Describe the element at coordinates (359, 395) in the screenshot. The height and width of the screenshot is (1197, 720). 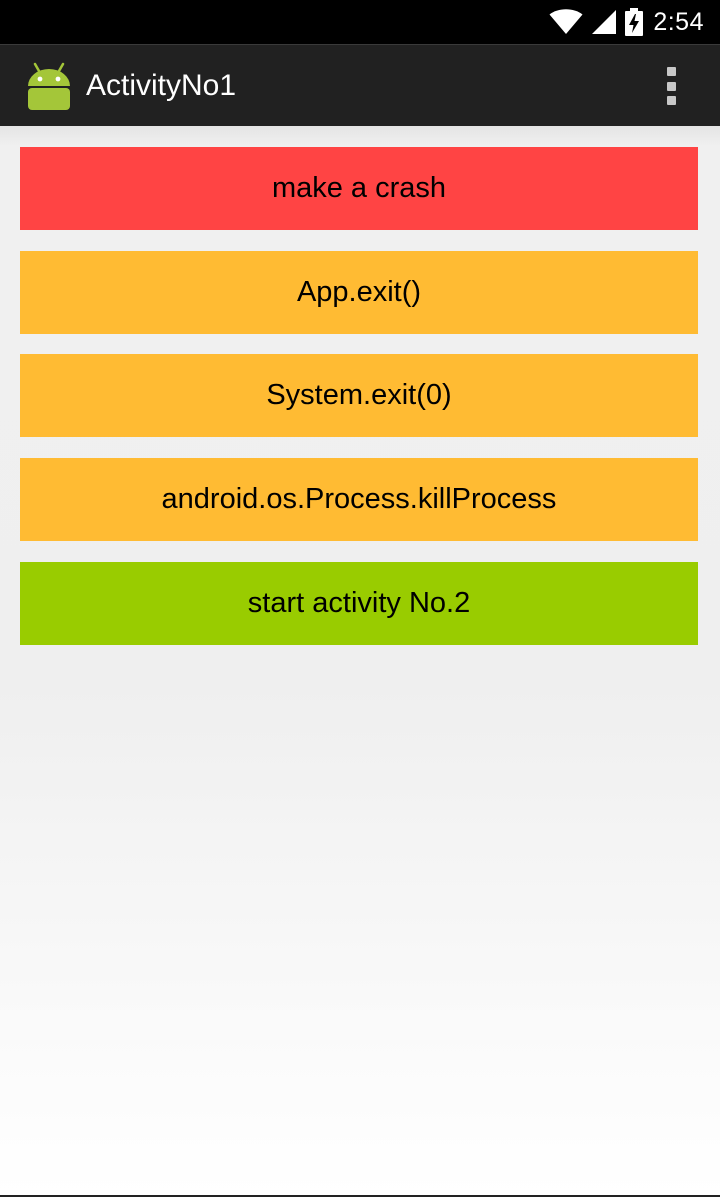
I see `system-exit-button: System.exit(0)` at that location.